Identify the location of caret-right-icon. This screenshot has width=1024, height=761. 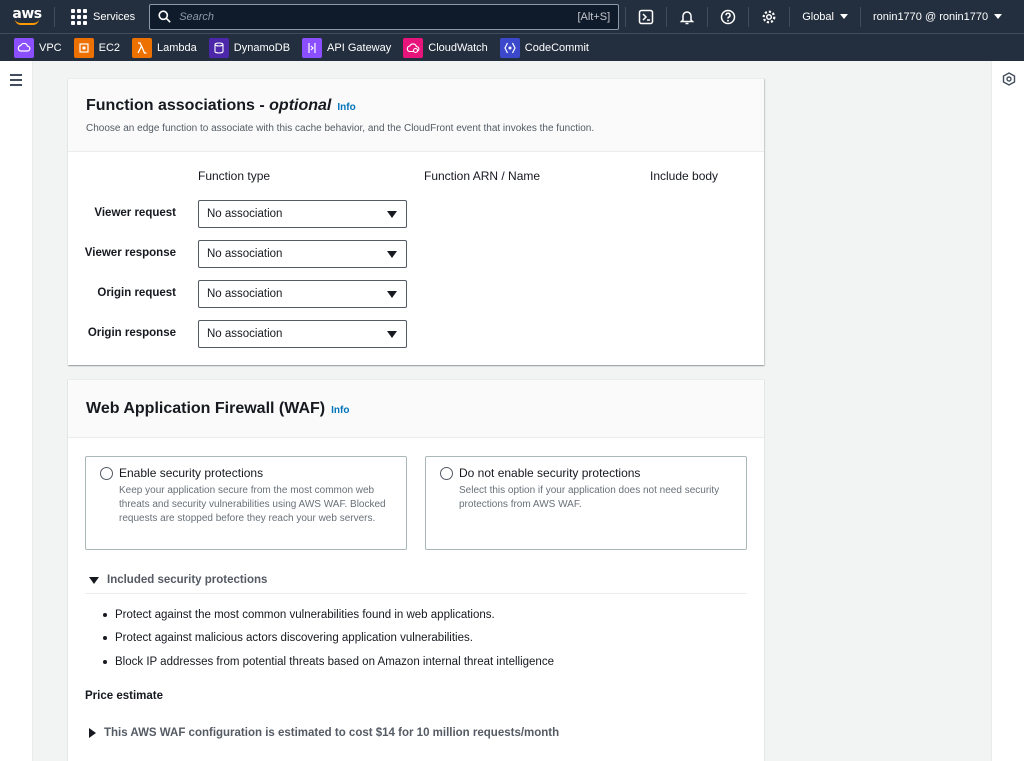
(92, 733).